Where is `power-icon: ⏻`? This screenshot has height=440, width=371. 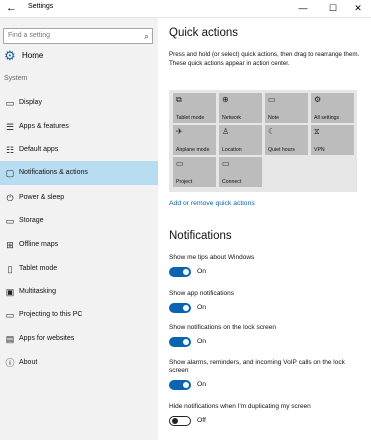 power-icon: ⏻ is located at coordinates (10, 198).